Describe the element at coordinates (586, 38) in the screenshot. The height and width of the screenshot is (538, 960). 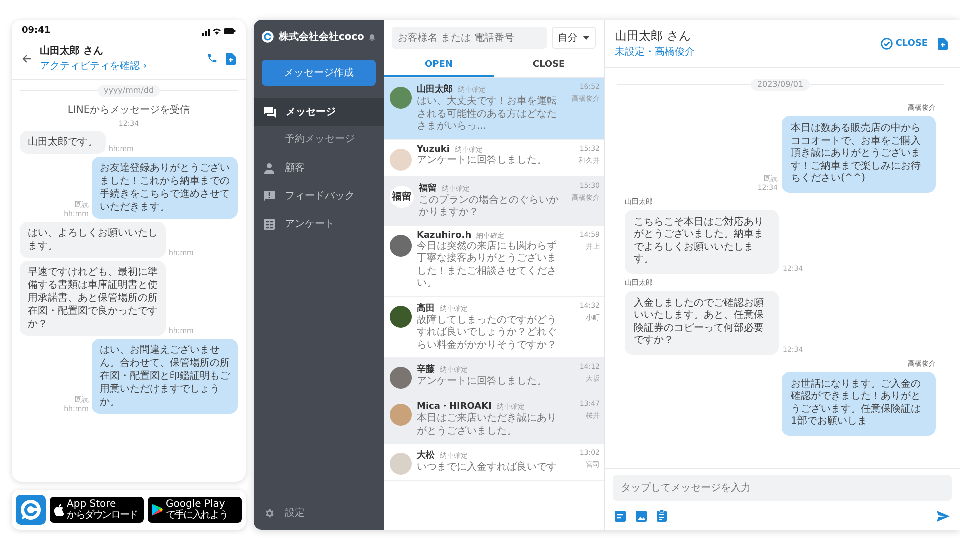
I see `caret-icon` at that location.